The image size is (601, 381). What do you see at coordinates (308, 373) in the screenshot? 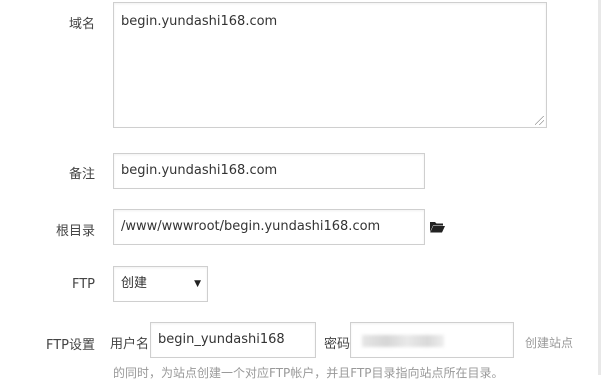
I see `ftp-hint-bottom: 的同时，为站点创建一个对应FTP帐户，并且FTP目录指向站点所在目录。` at bounding box center [308, 373].